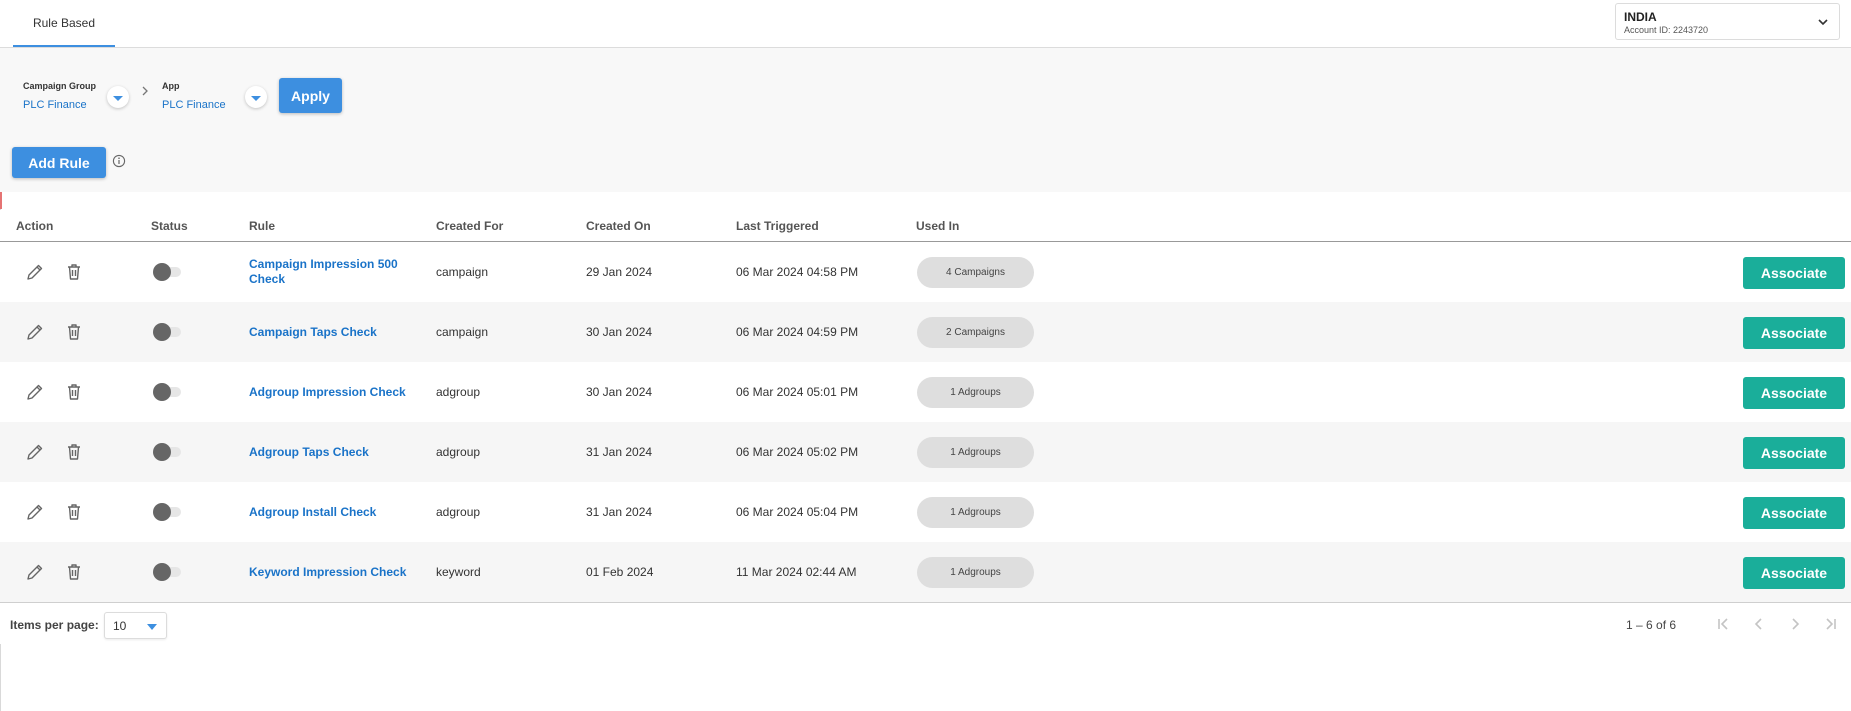 The height and width of the screenshot is (711, 1851). Describe the element at coordinates (35, 226) in the screenshot. I see `column-header-action: Action` at that location.